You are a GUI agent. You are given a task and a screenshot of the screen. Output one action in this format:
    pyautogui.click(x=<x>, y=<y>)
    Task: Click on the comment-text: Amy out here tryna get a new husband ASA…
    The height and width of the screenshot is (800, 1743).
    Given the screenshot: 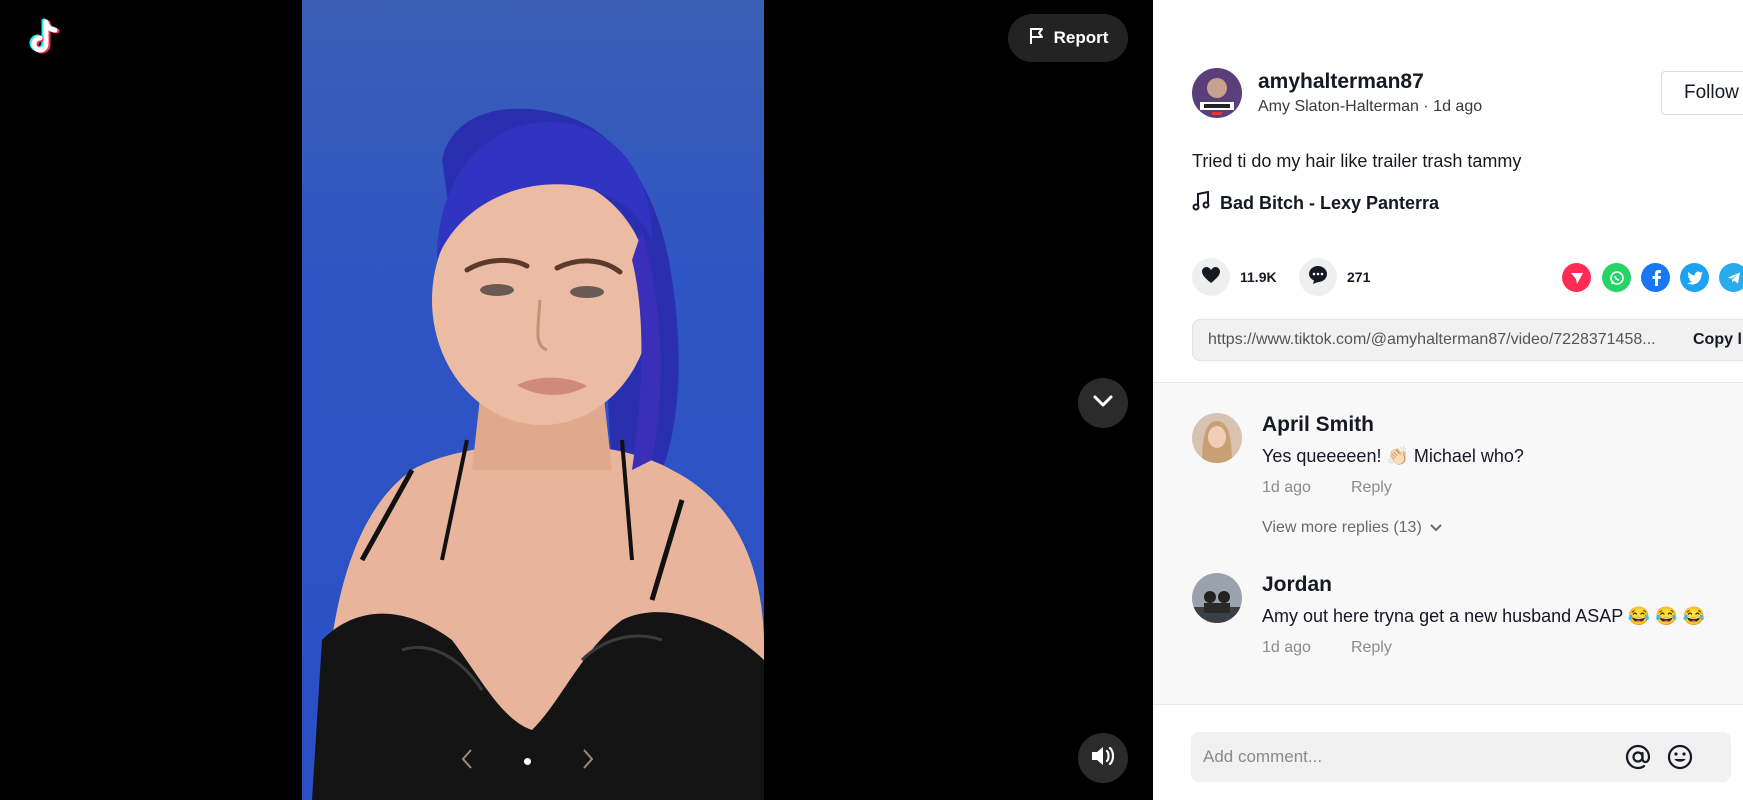 What is the action you would take?
    pyautogui.click(x=1484, y=616)
    